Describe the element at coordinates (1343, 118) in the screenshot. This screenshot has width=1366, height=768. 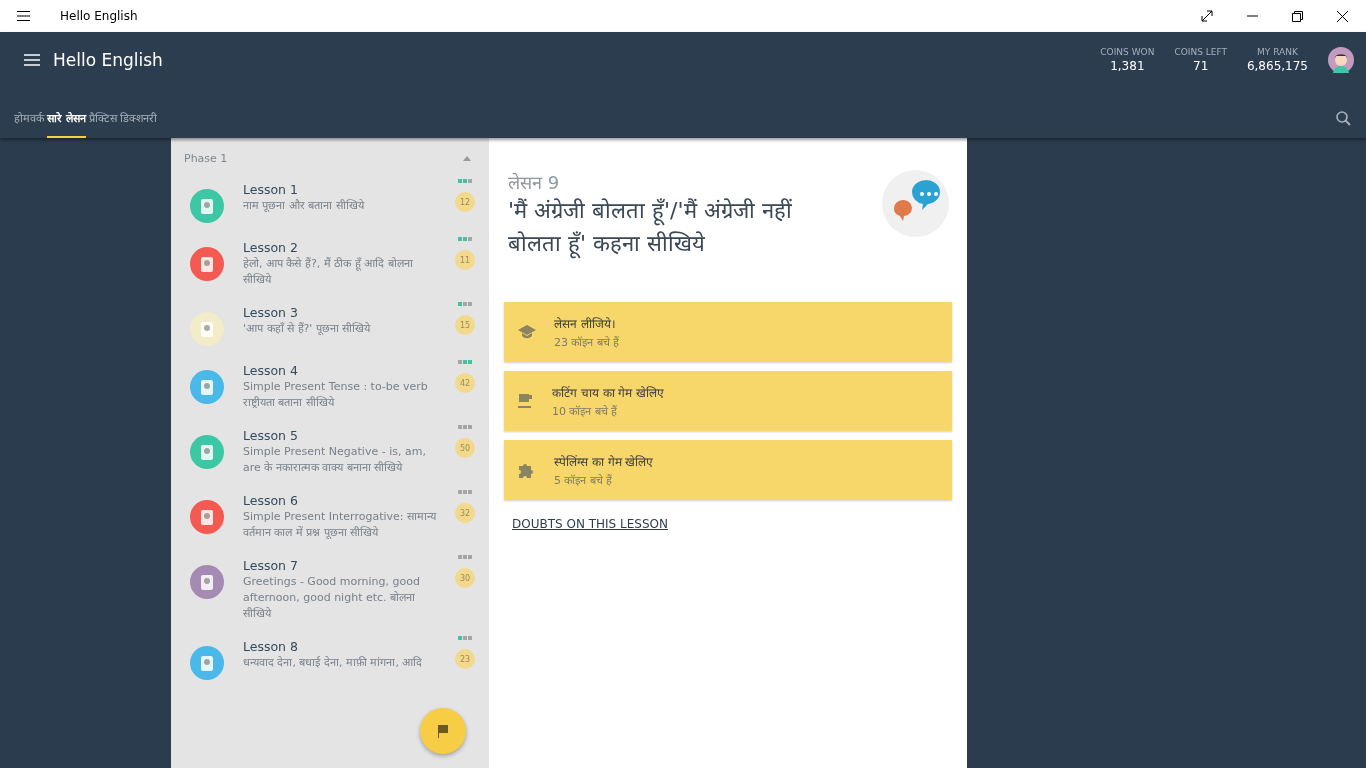
I see `search-icon` at that location.